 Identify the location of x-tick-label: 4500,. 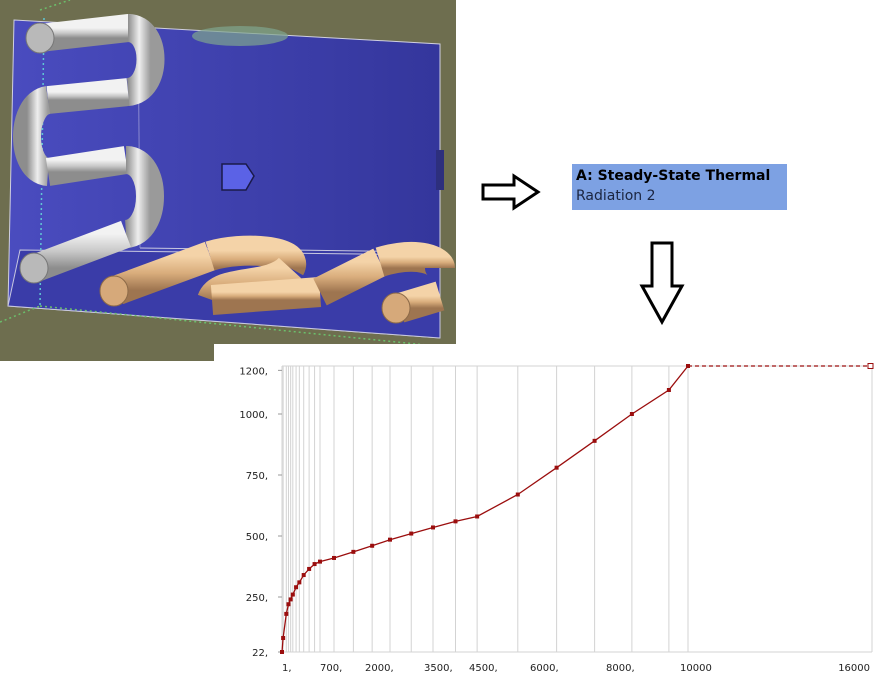
(483, 668).